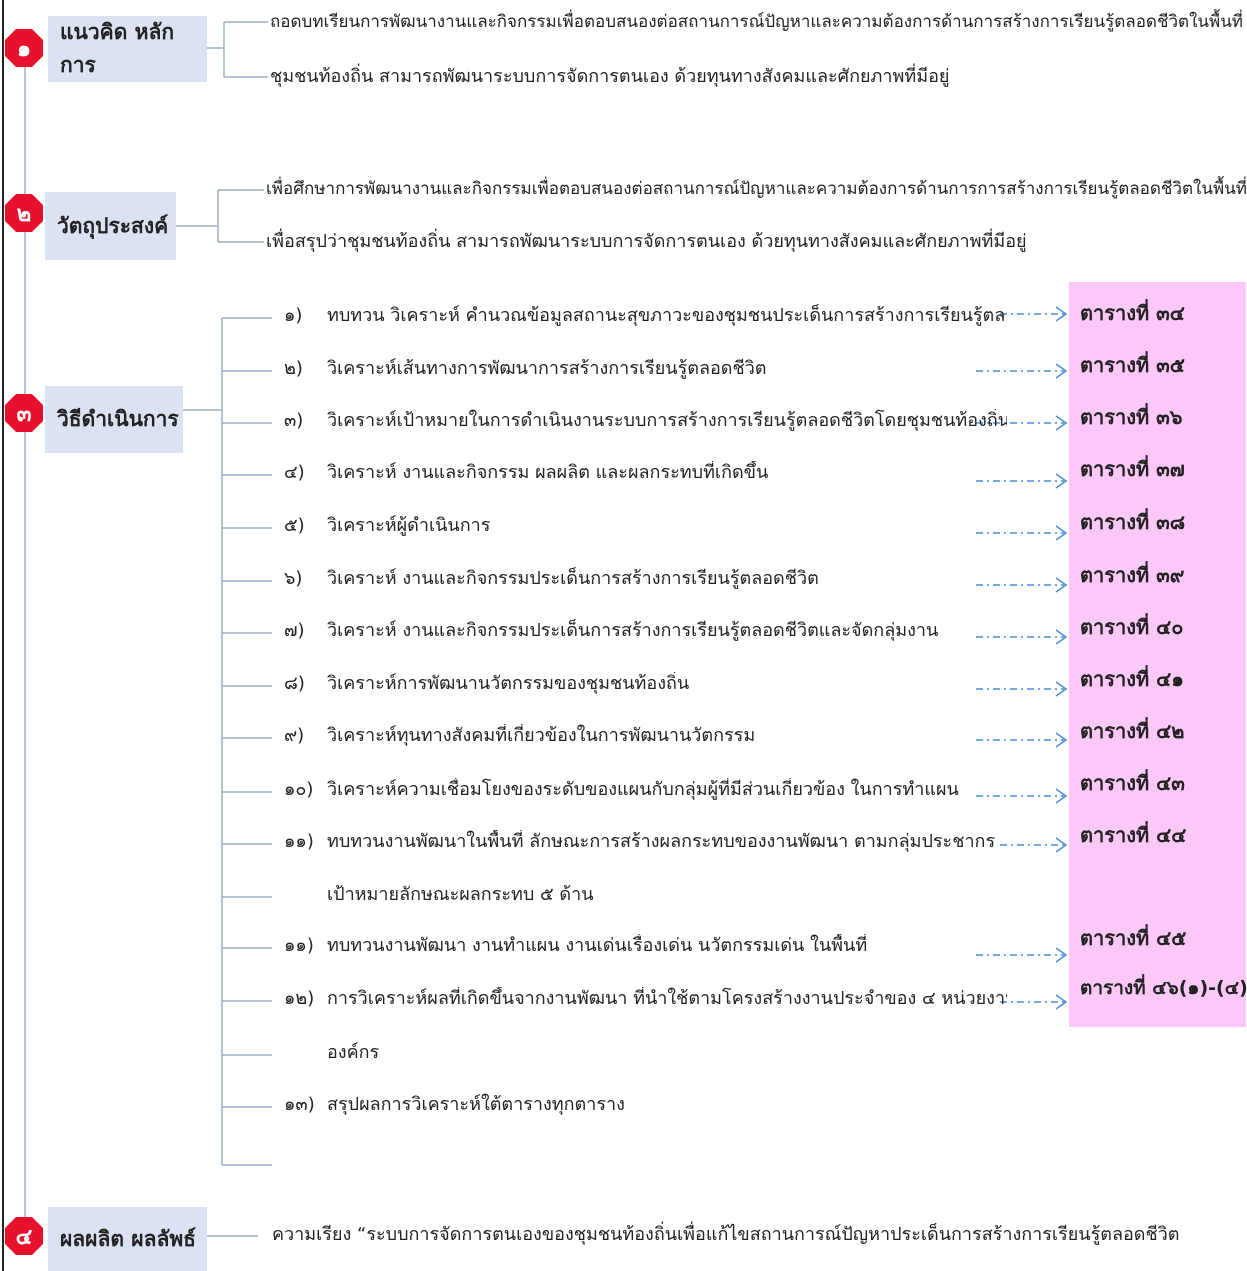  Describe the element at coordinates (1131, 417) in the screenshot. I see `table-reference: ตารางที่ ๓๖` at that location.